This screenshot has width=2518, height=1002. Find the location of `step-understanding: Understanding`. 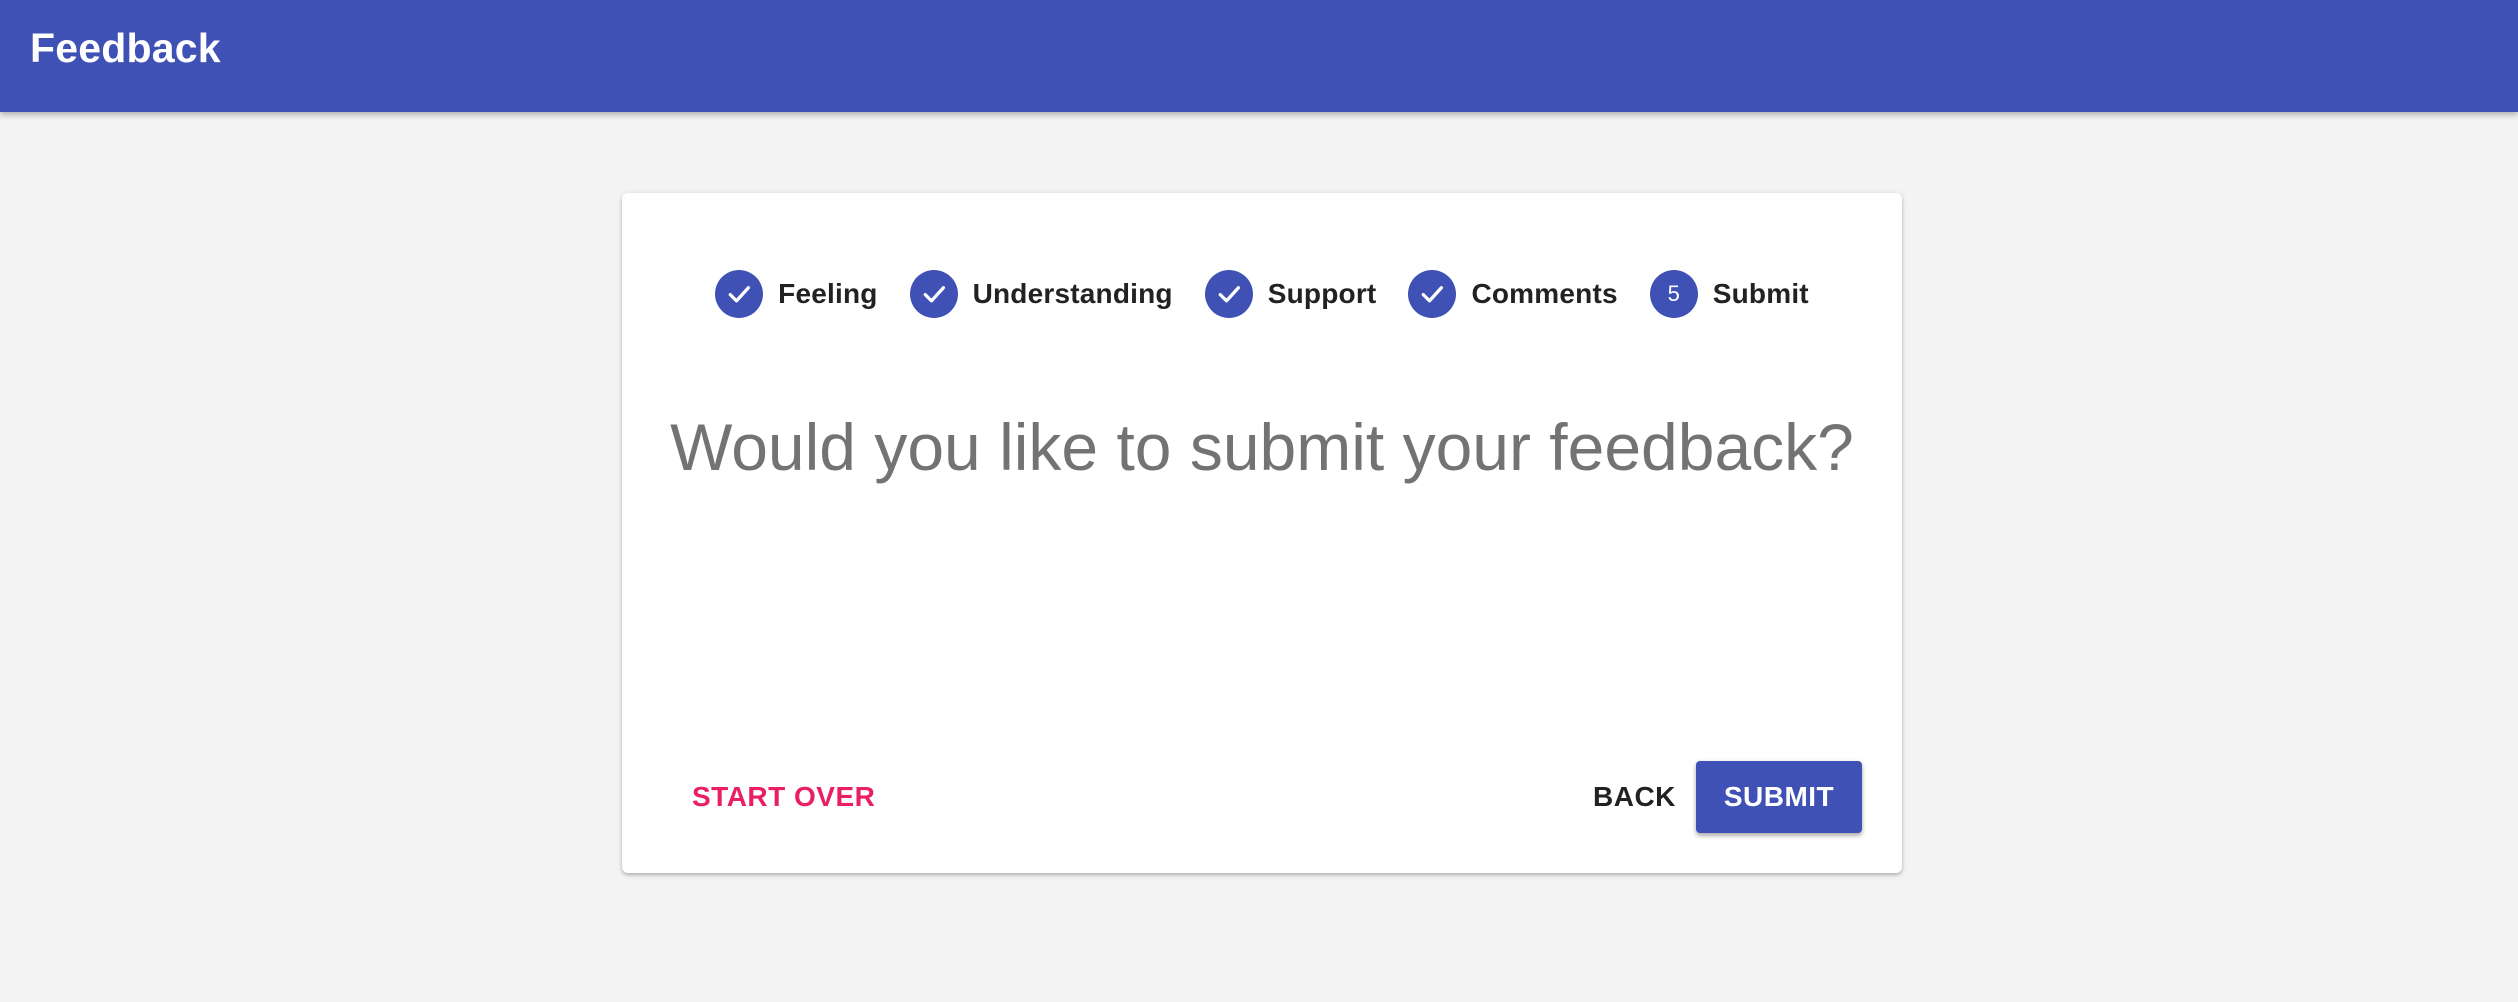

step-understanding: Understanding is located at coordinates (1041, 294).